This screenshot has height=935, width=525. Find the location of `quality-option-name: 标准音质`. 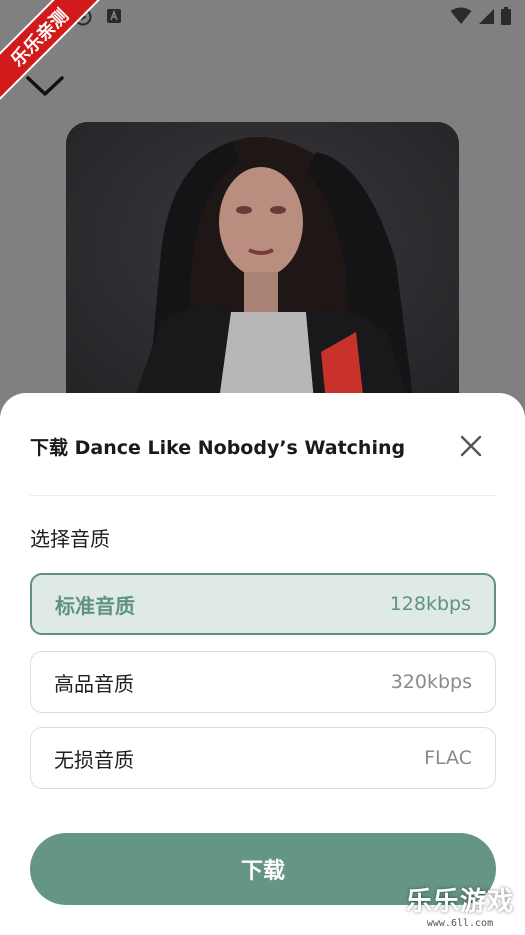

quality-option-name: 标准音质 is located at coordinates (95, 605).